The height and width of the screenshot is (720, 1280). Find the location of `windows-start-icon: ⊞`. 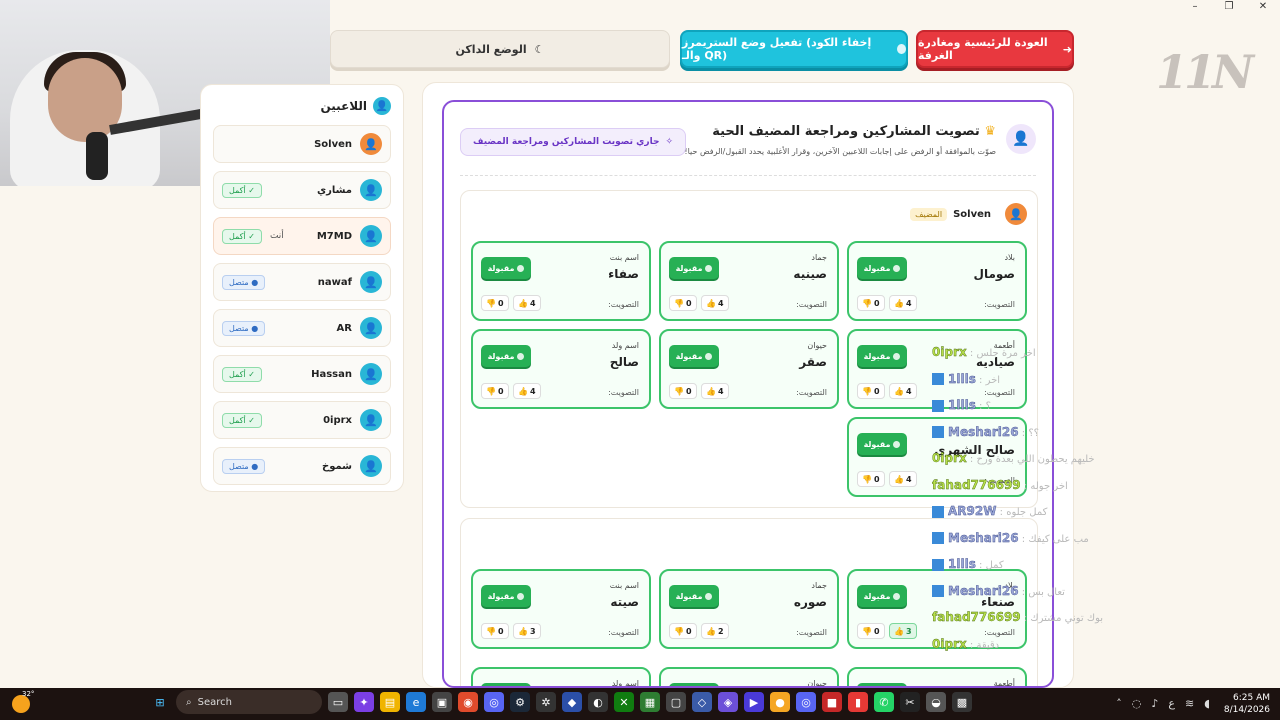

windows-start-icon: ⊞ is located at coordinates (160, 702).